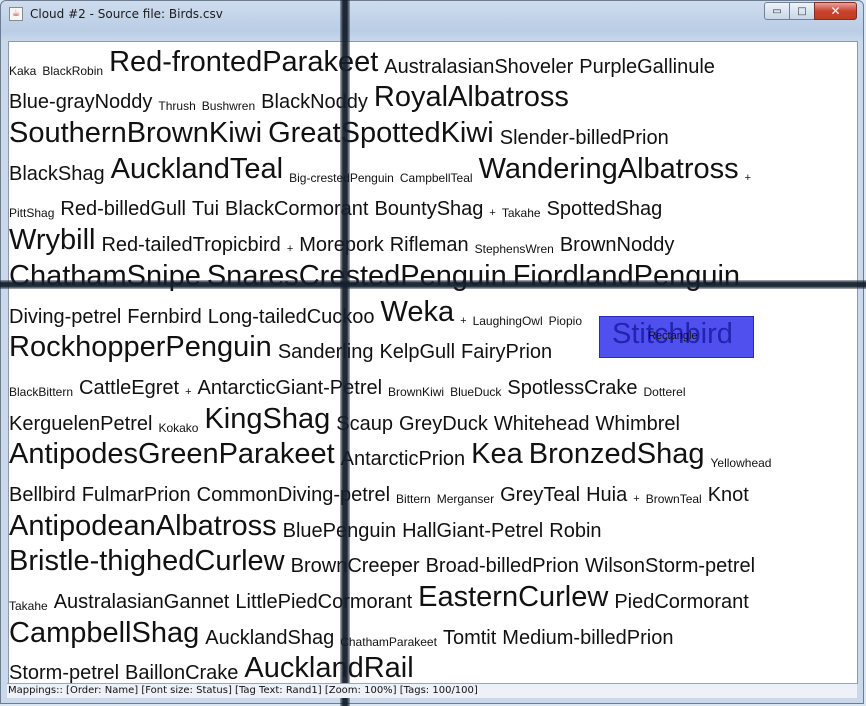  I want to click on cloud-tag: Robin, so click(575, 532).